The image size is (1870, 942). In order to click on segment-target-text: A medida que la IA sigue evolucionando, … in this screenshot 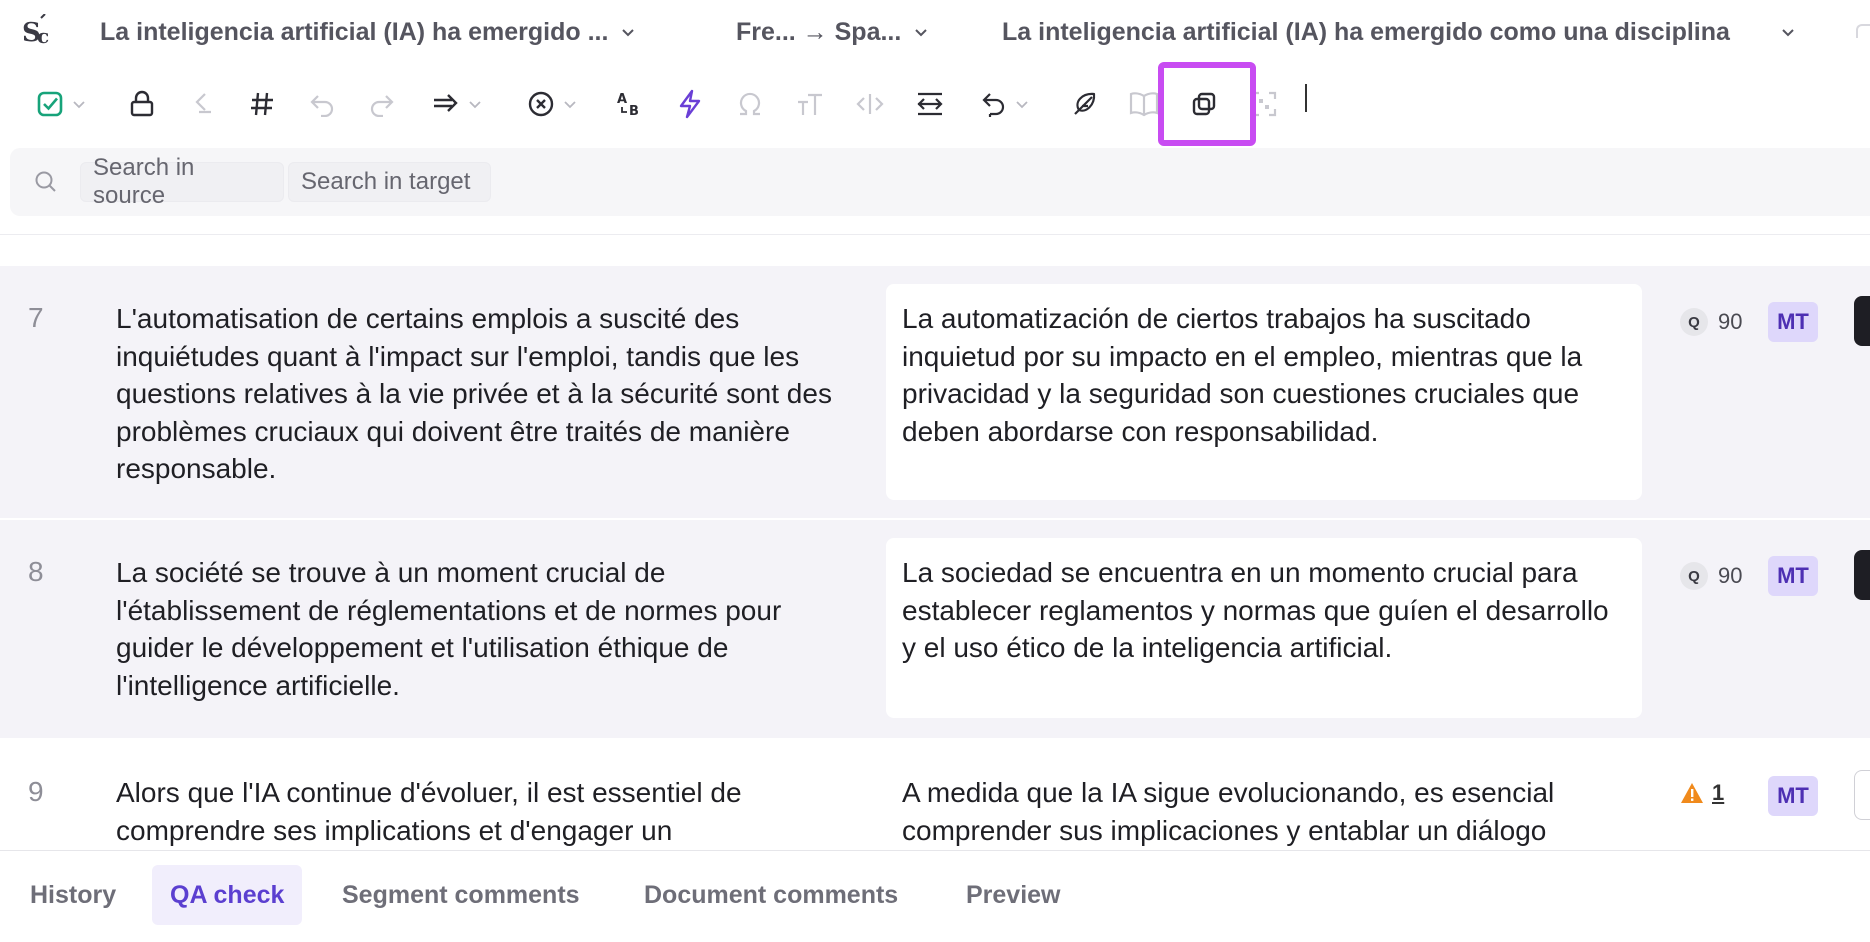, I will do `click(1264, 811)`.